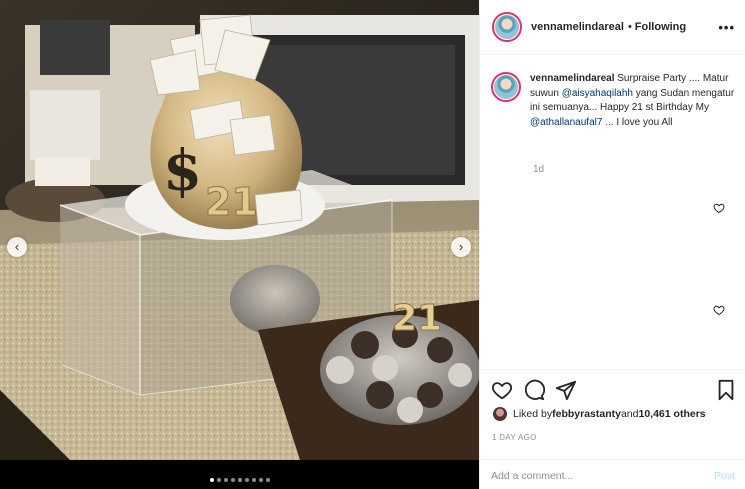  What do you see at coordinates (660, 27) in the screenshot?
I see `following-button: Following` at bounding box center [660, 27].